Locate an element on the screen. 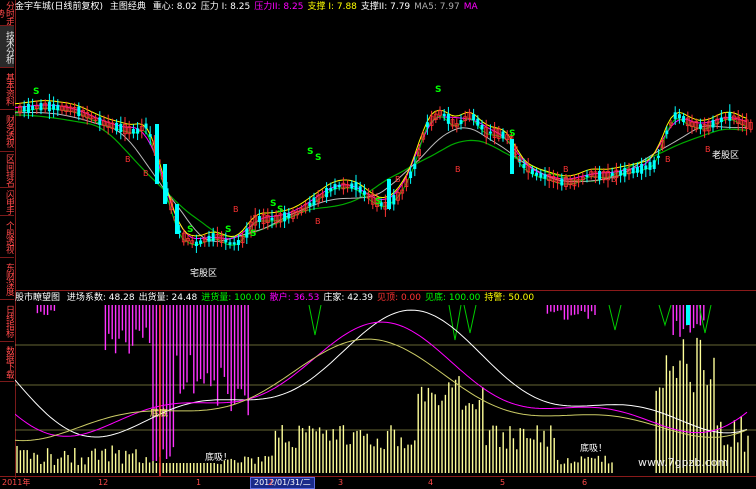 This screenshot has width=756, height=489. sub-item-7: 持警: 50.00 is located at coordinates (509, 298).